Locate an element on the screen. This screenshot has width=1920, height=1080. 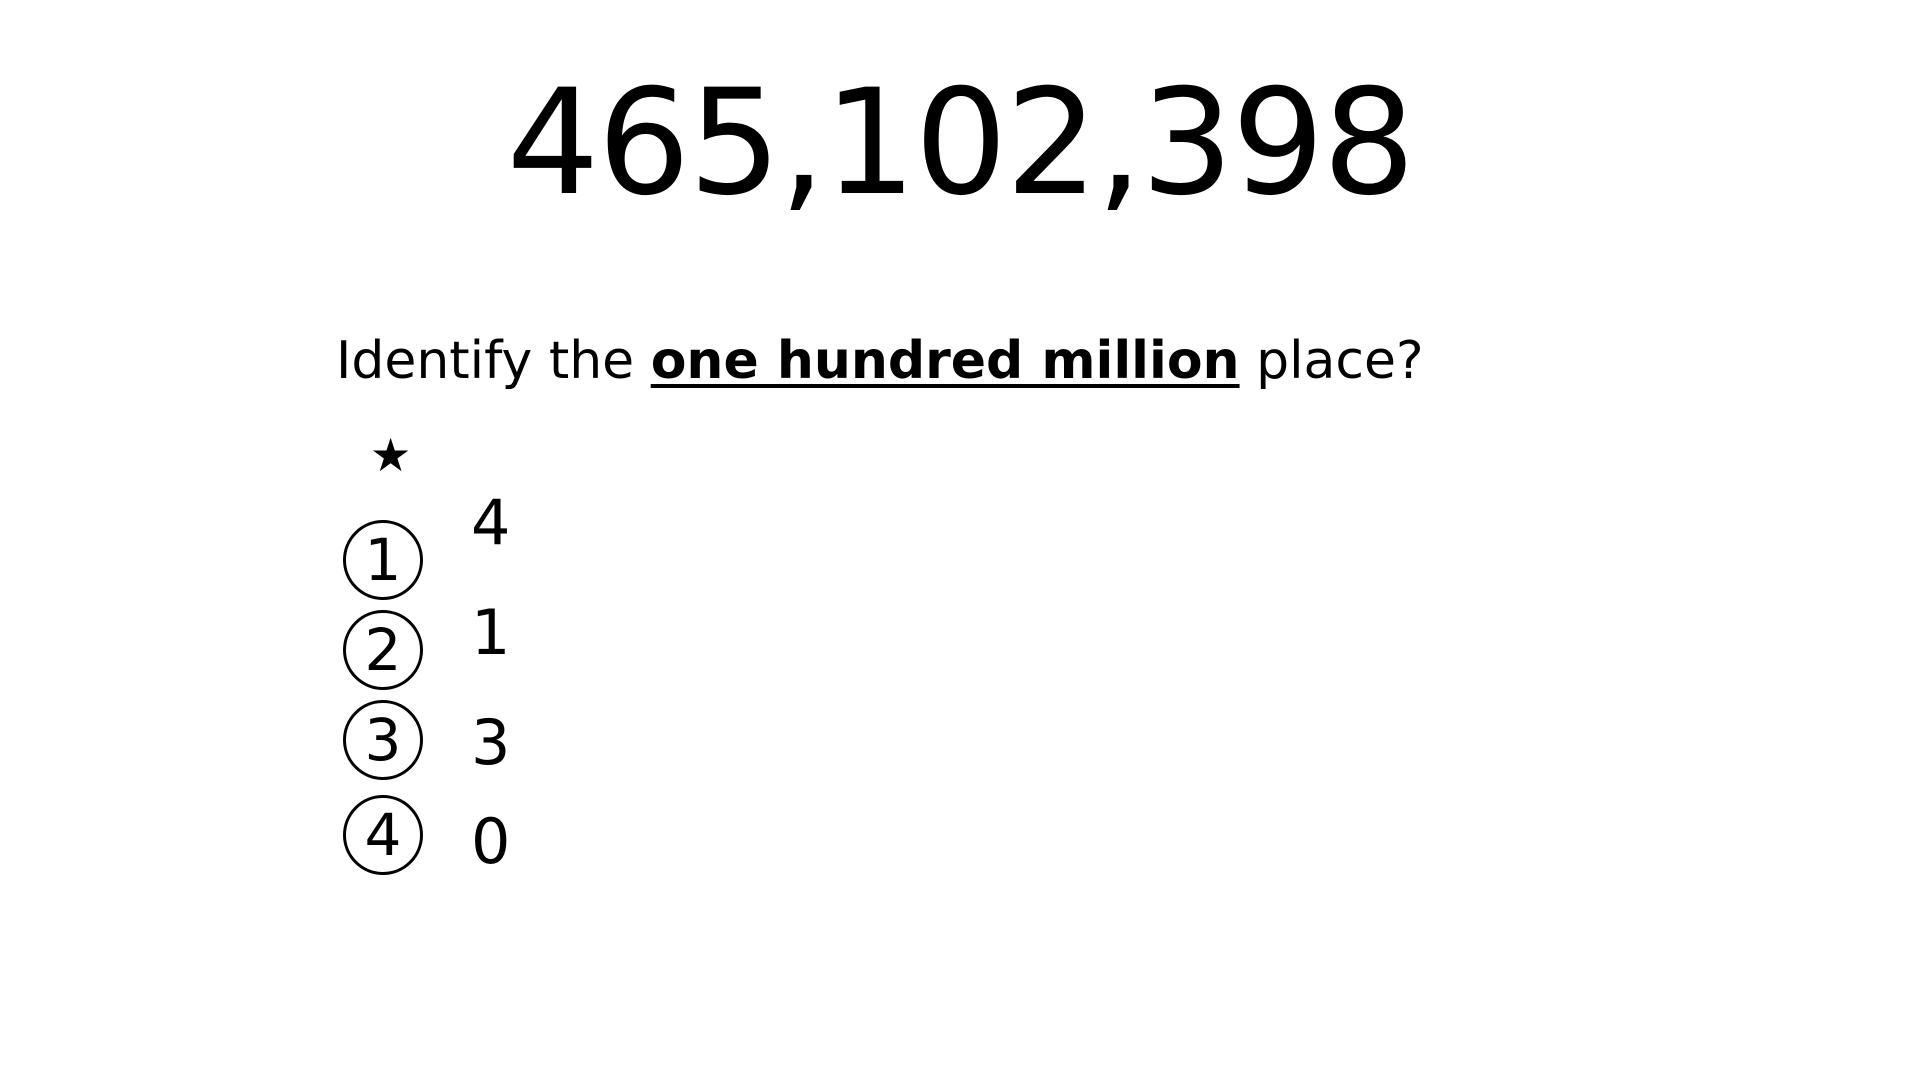
option-number-marker: 4 is located at coordinates (383, 835).